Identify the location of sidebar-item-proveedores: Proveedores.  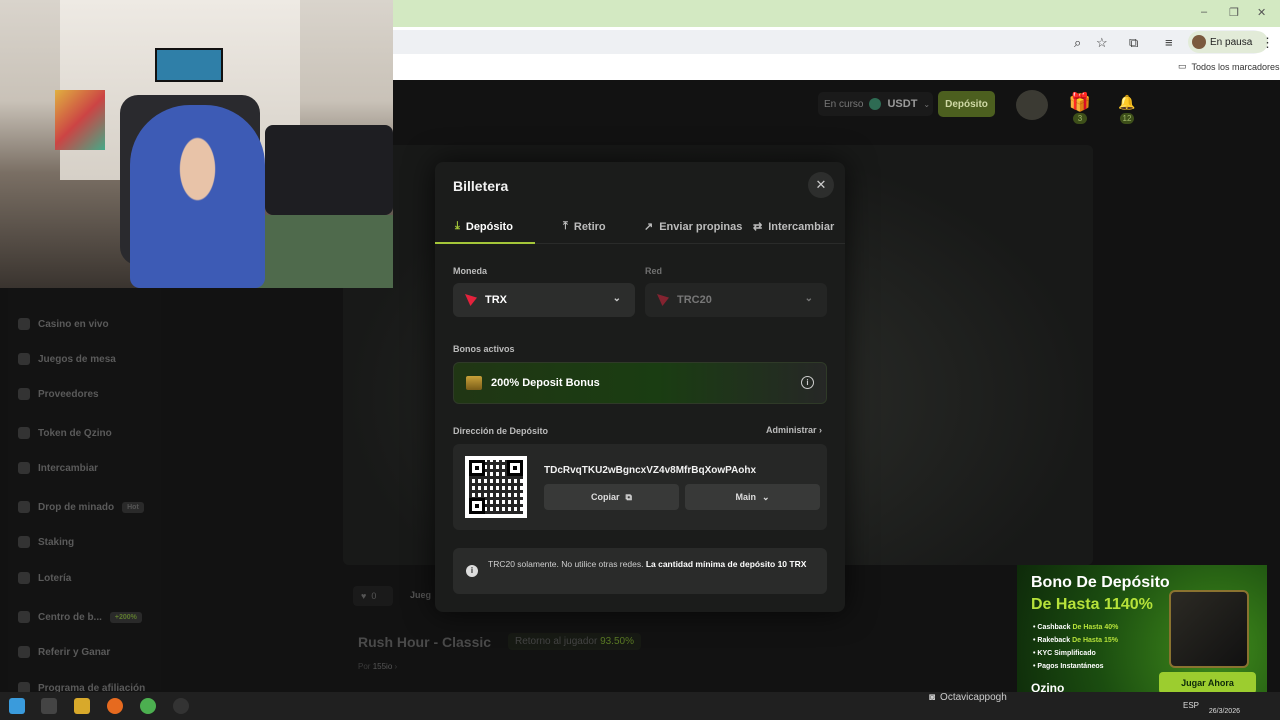
(58, 394).